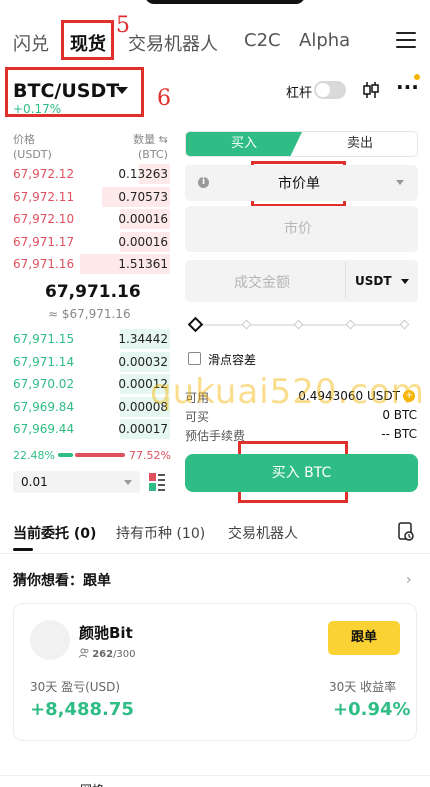  I want to click on available-value: 0.4943060 USDT, so click(349, 396).